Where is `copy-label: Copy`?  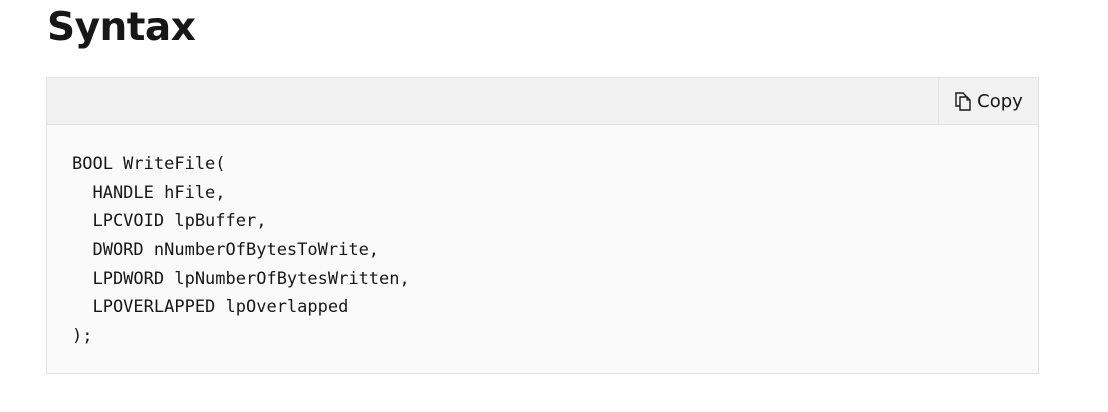
copy-label: Copy is located at coordinates (1000, 101).